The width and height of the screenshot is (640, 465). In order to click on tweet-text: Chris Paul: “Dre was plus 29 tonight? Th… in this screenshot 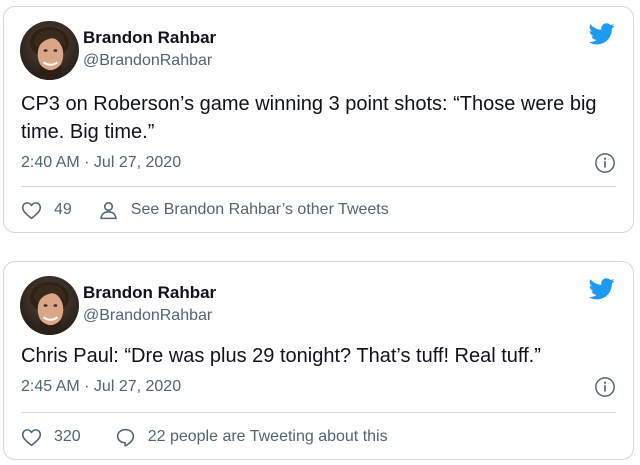, I will do `click(281, 356)`.